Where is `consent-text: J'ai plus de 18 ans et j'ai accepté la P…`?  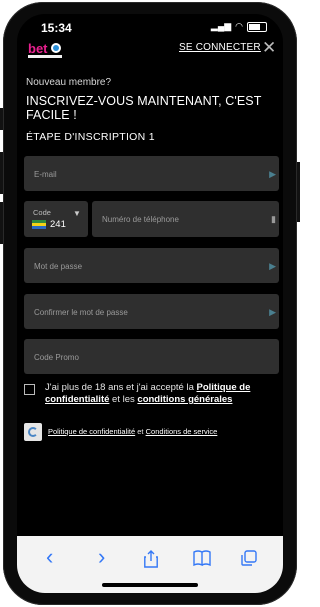 consent-text: J'ai plus de 18 ans et j'ai accepté la P… is located at coordinates (163, 394).